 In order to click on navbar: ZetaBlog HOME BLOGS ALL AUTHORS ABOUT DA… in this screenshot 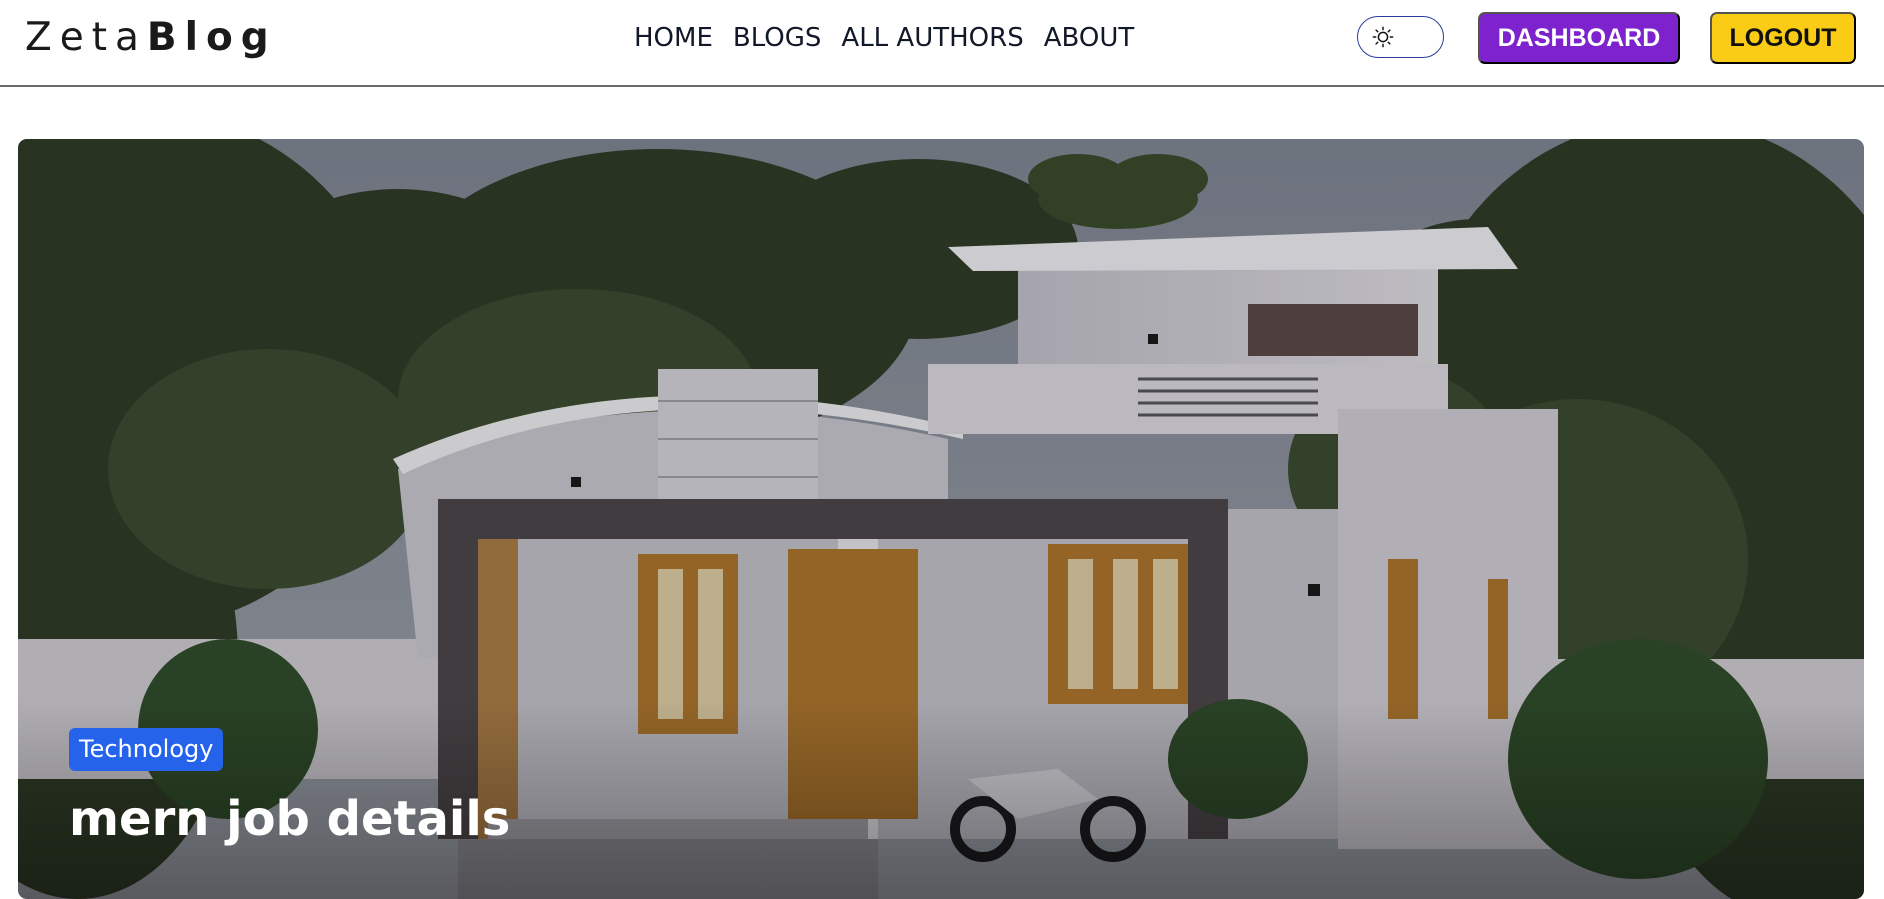, I will do `click(942, 43)`.